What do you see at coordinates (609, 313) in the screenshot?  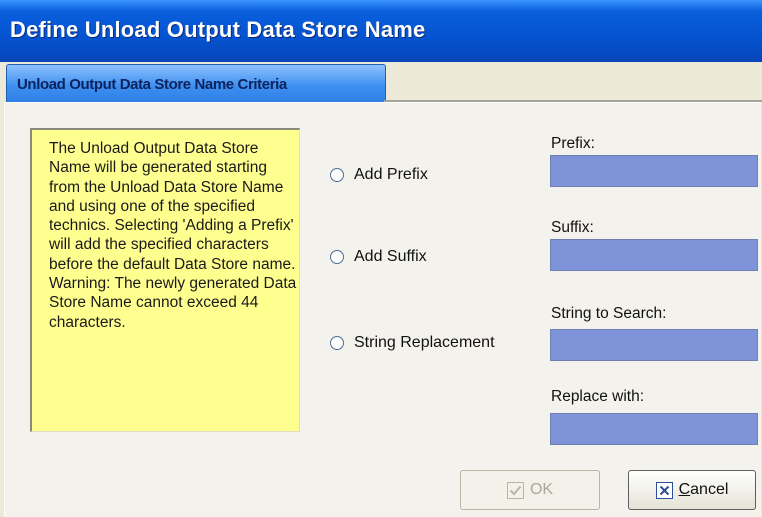 I see `string-to-search-label: String to Search:` at bounding box center [609, 313].